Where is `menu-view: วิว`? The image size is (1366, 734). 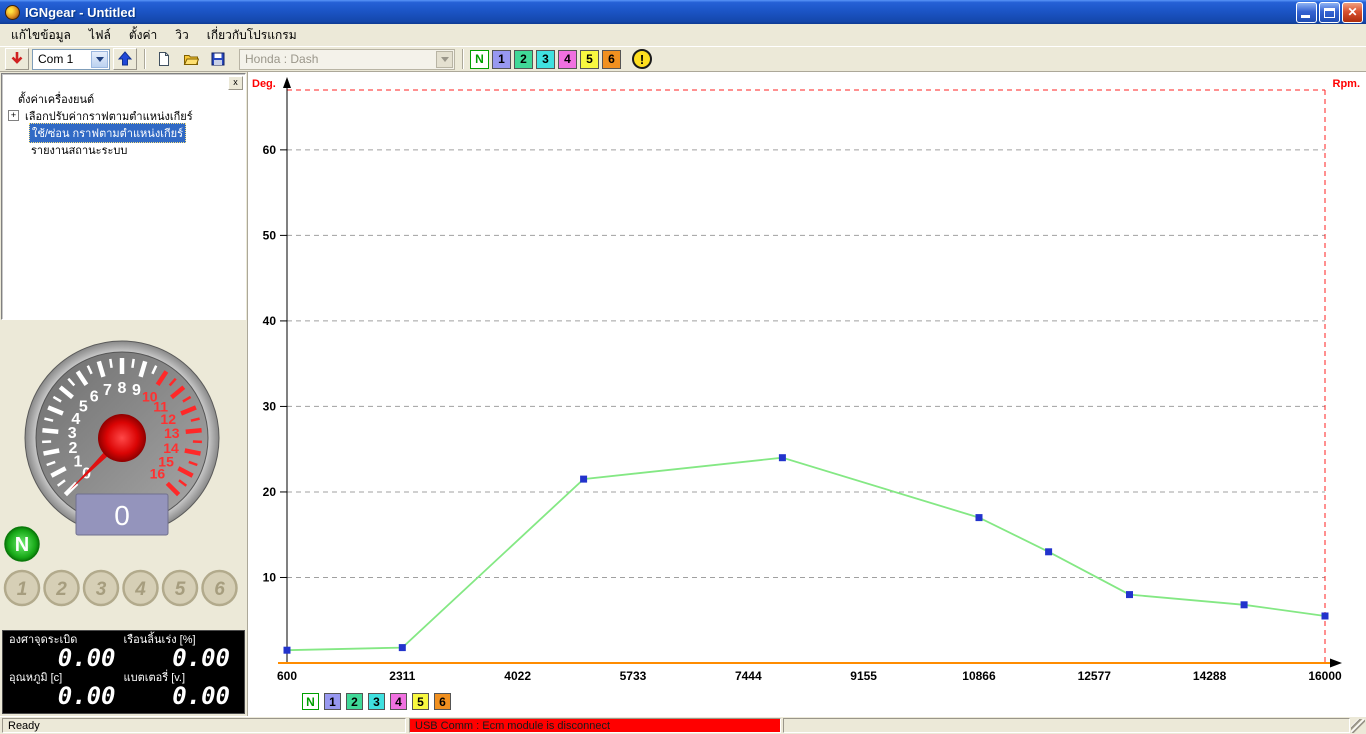
menu-view: วิว is located at coordinates (181, 35).